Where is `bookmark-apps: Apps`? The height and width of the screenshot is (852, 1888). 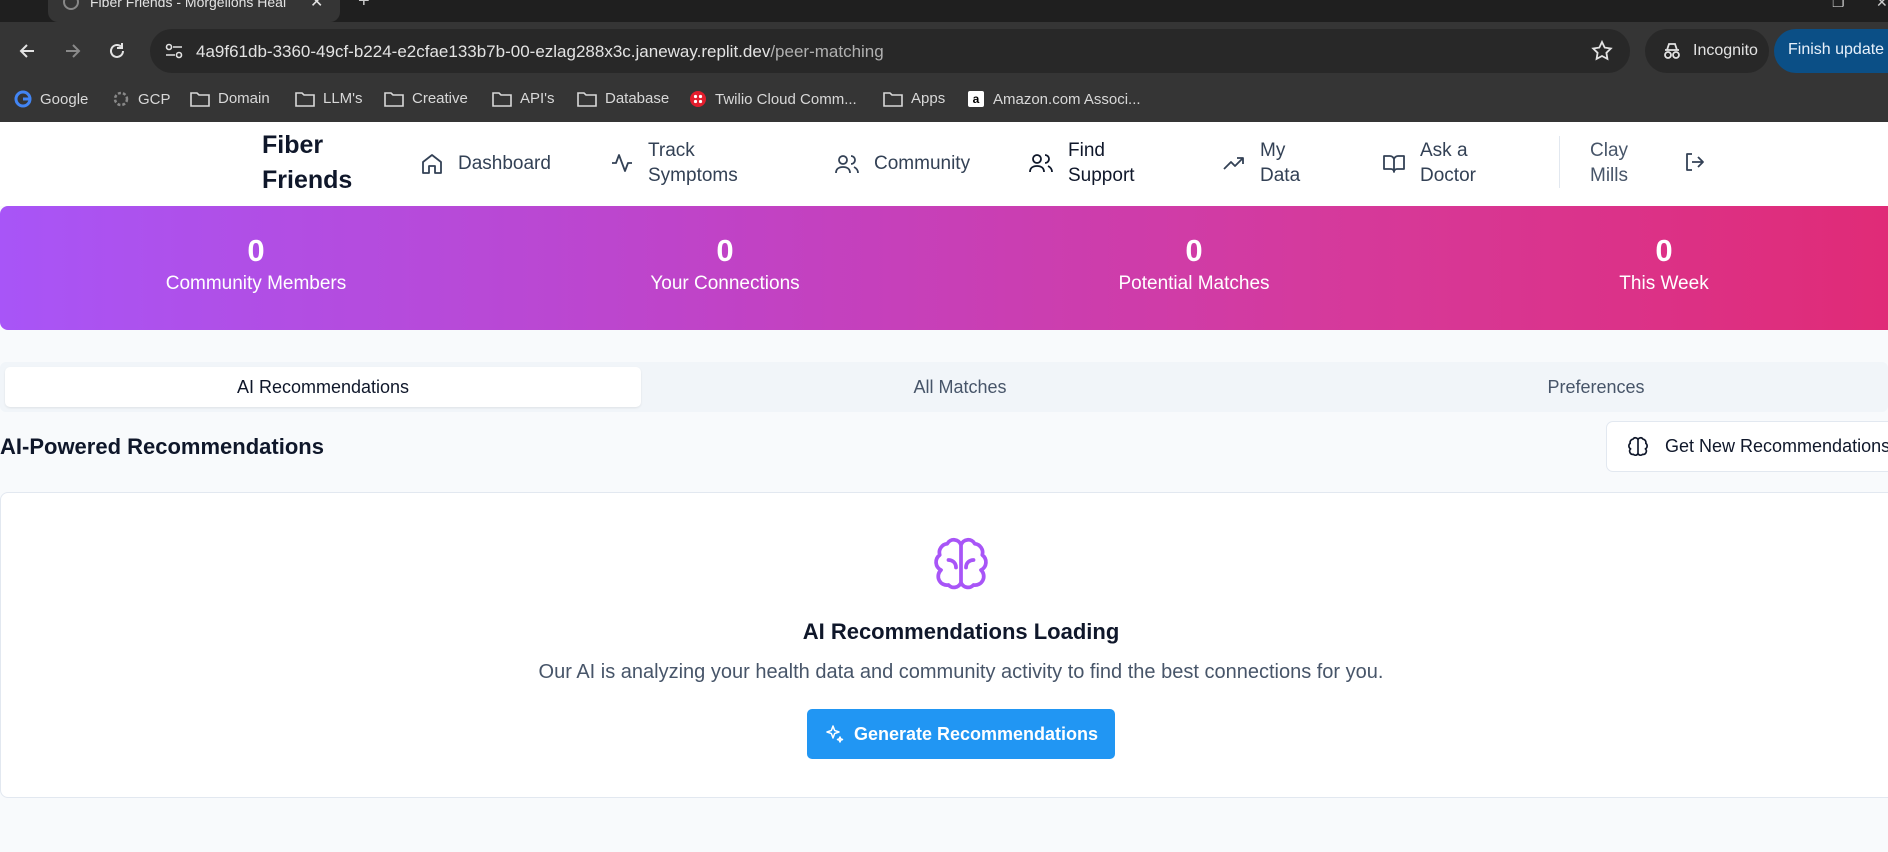
bookmark-apps: Apps is located at coordinates (914, 98).